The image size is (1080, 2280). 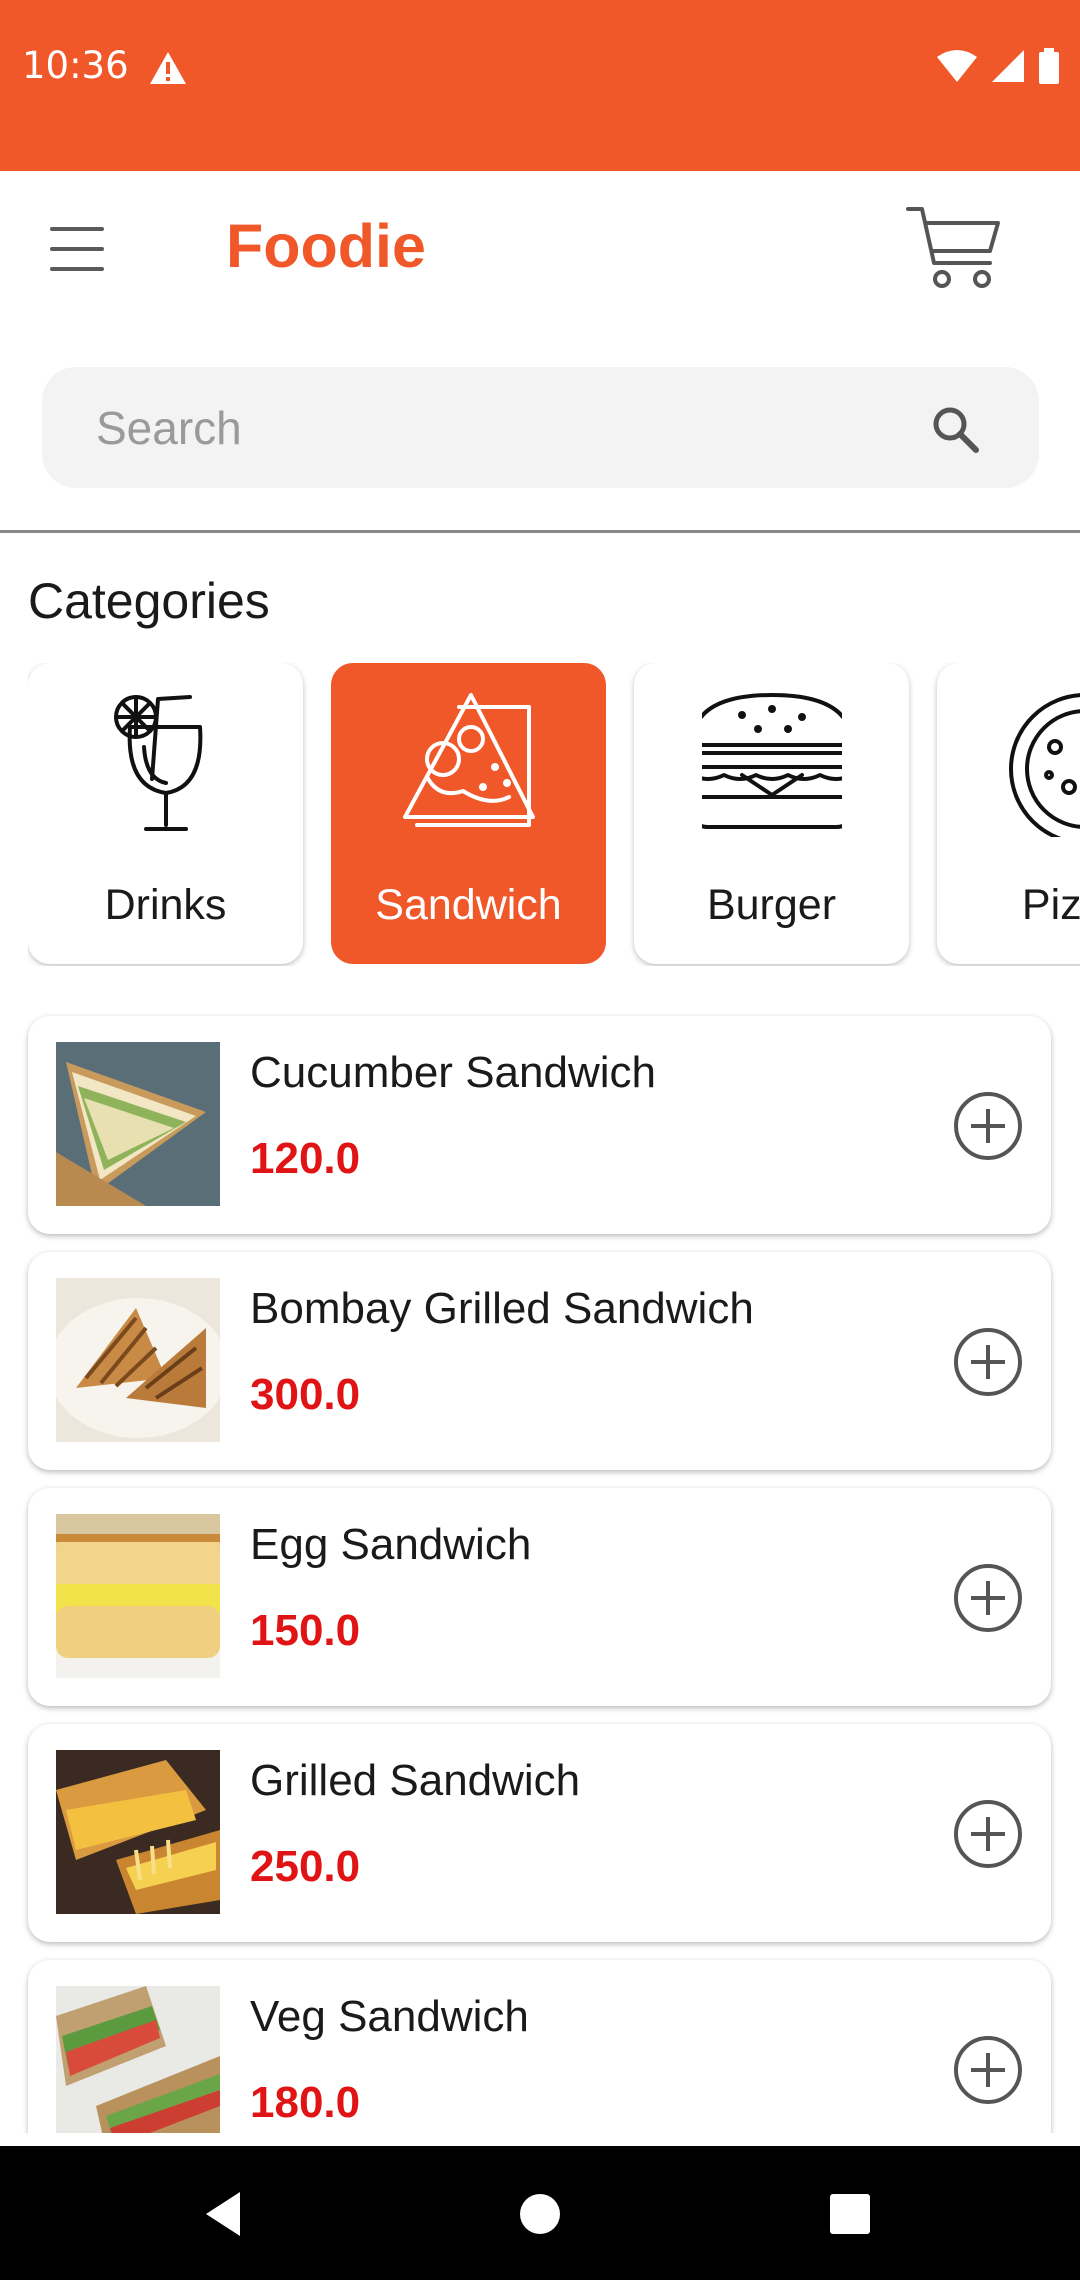 What do you see at coordinates (540, 531) in the screenshot?
I see `divider` at bounding box center [540, 531].